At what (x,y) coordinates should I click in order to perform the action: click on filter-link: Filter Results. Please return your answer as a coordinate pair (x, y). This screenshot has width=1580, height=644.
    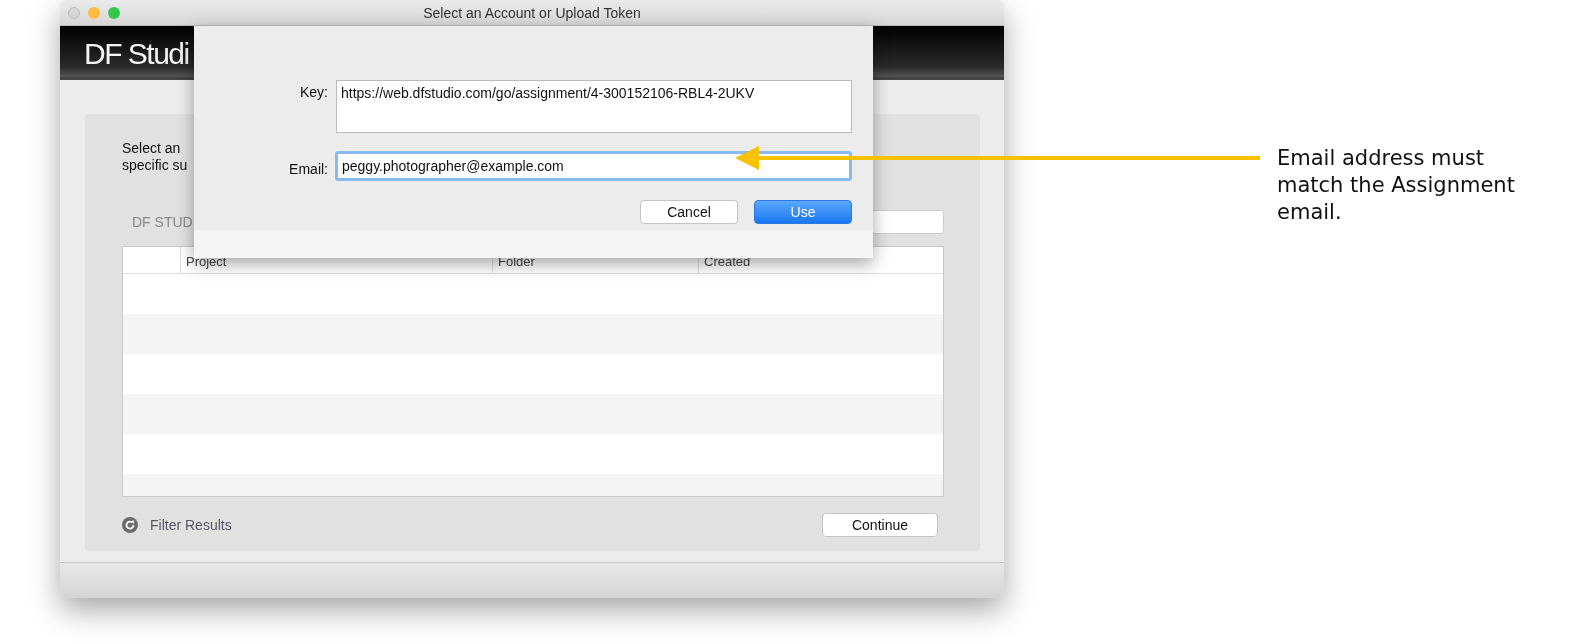
    Looking at the image, I should click on (191, 525).